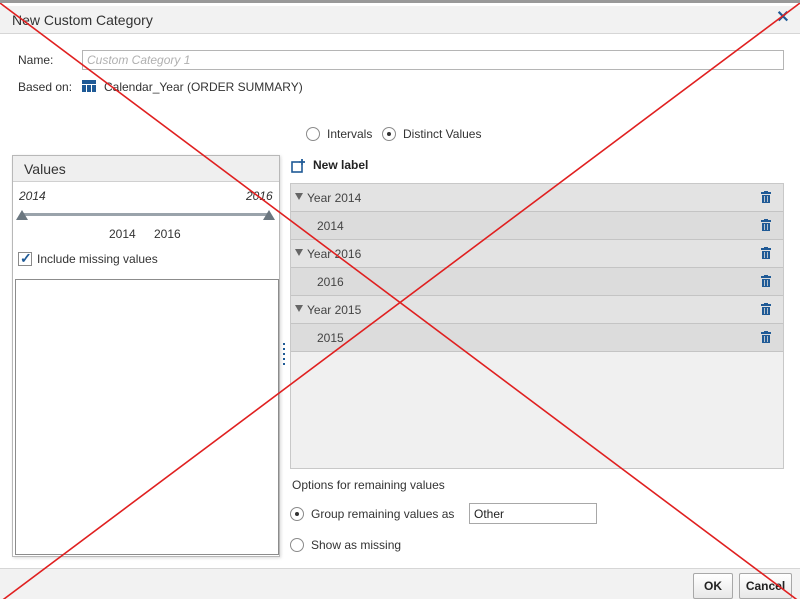  Describe the element at coordinates (433, 60) in the screenshot. I see `name-field` at that location.